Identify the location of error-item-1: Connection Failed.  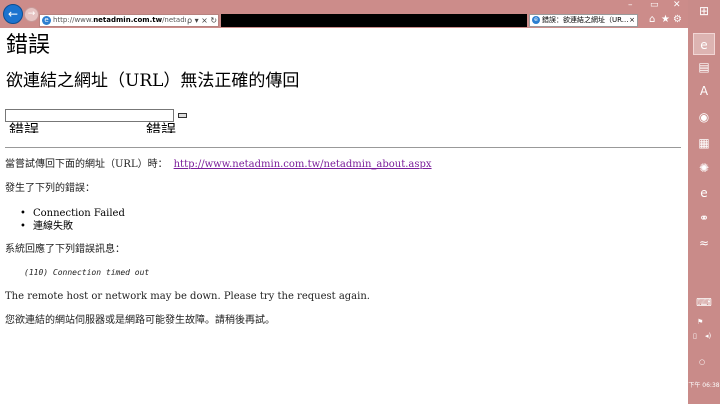
(79, 213).